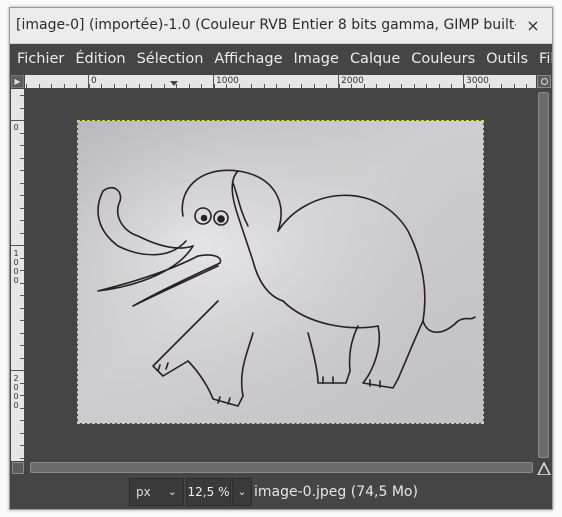 This screenshot has height=517, width=562. I want to click on vruler-label-0: 0, so click(16, 127).